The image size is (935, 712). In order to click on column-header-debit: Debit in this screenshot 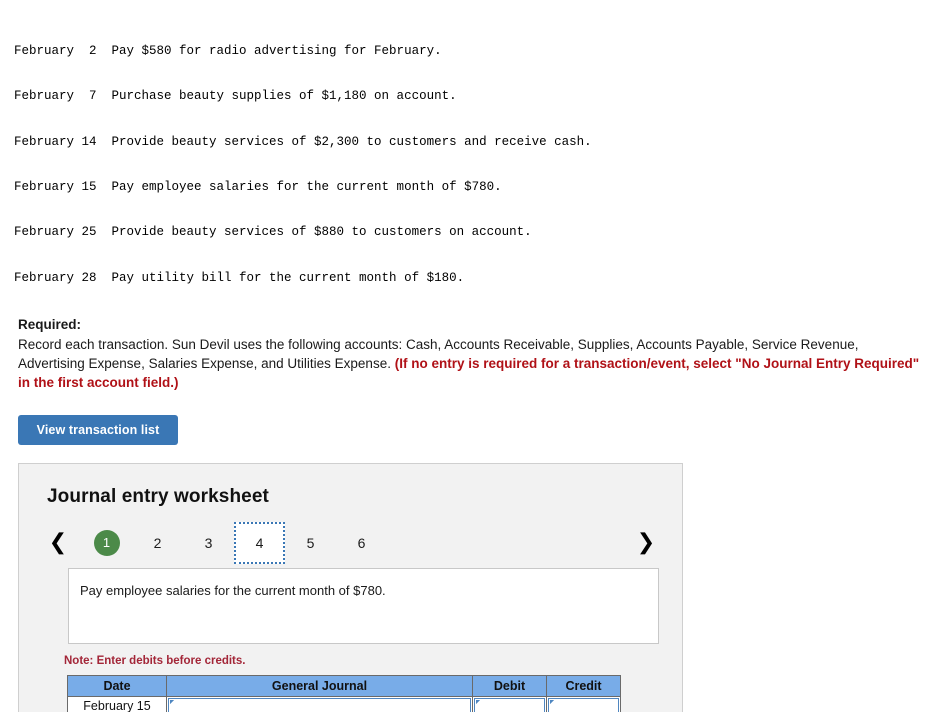, I will do `click(509, 685)`.